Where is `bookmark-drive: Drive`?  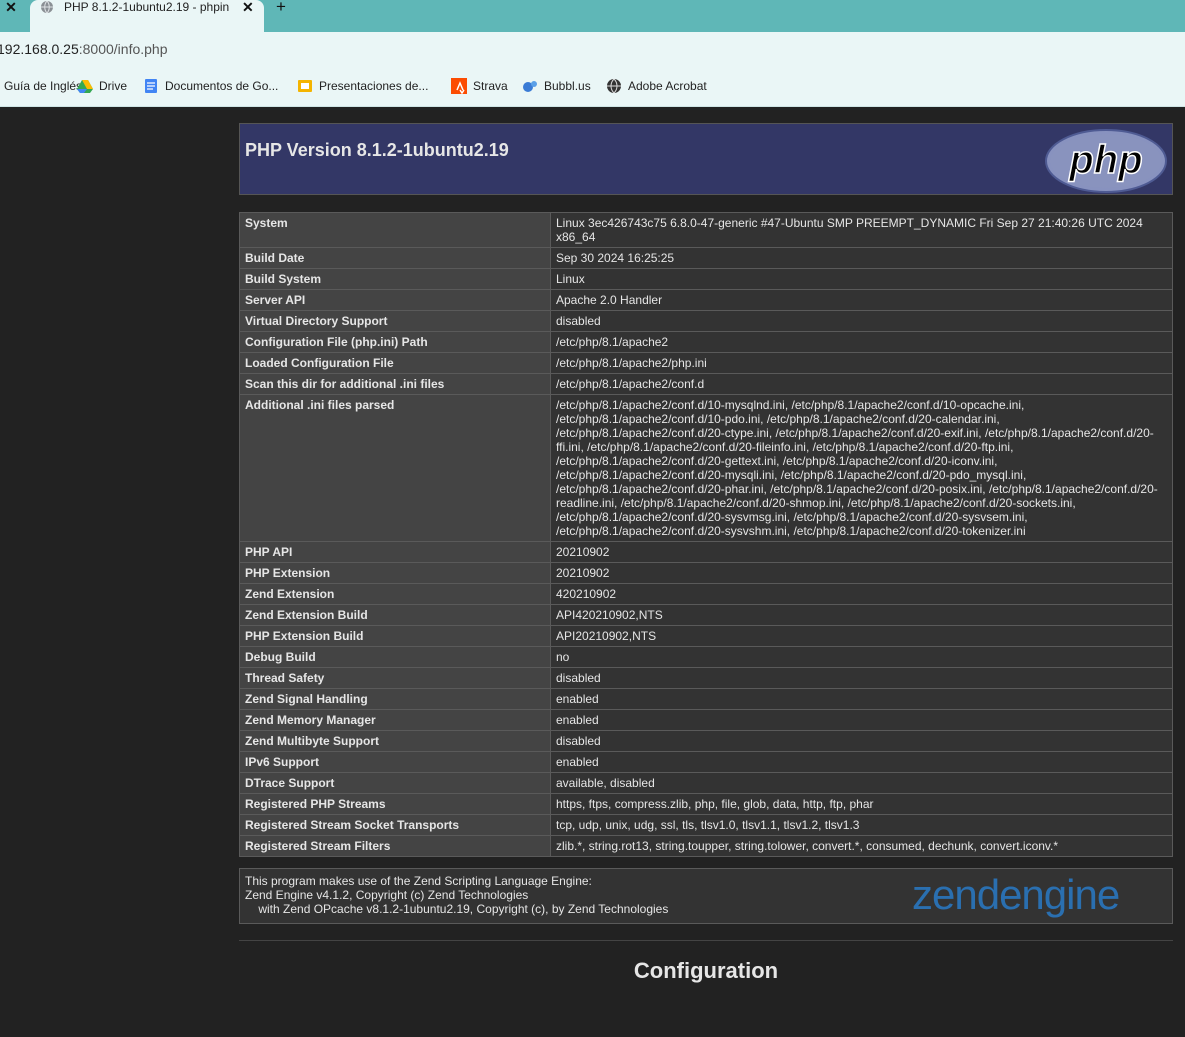 bookmark-drive: Drive is located at coordinates (102, 86).